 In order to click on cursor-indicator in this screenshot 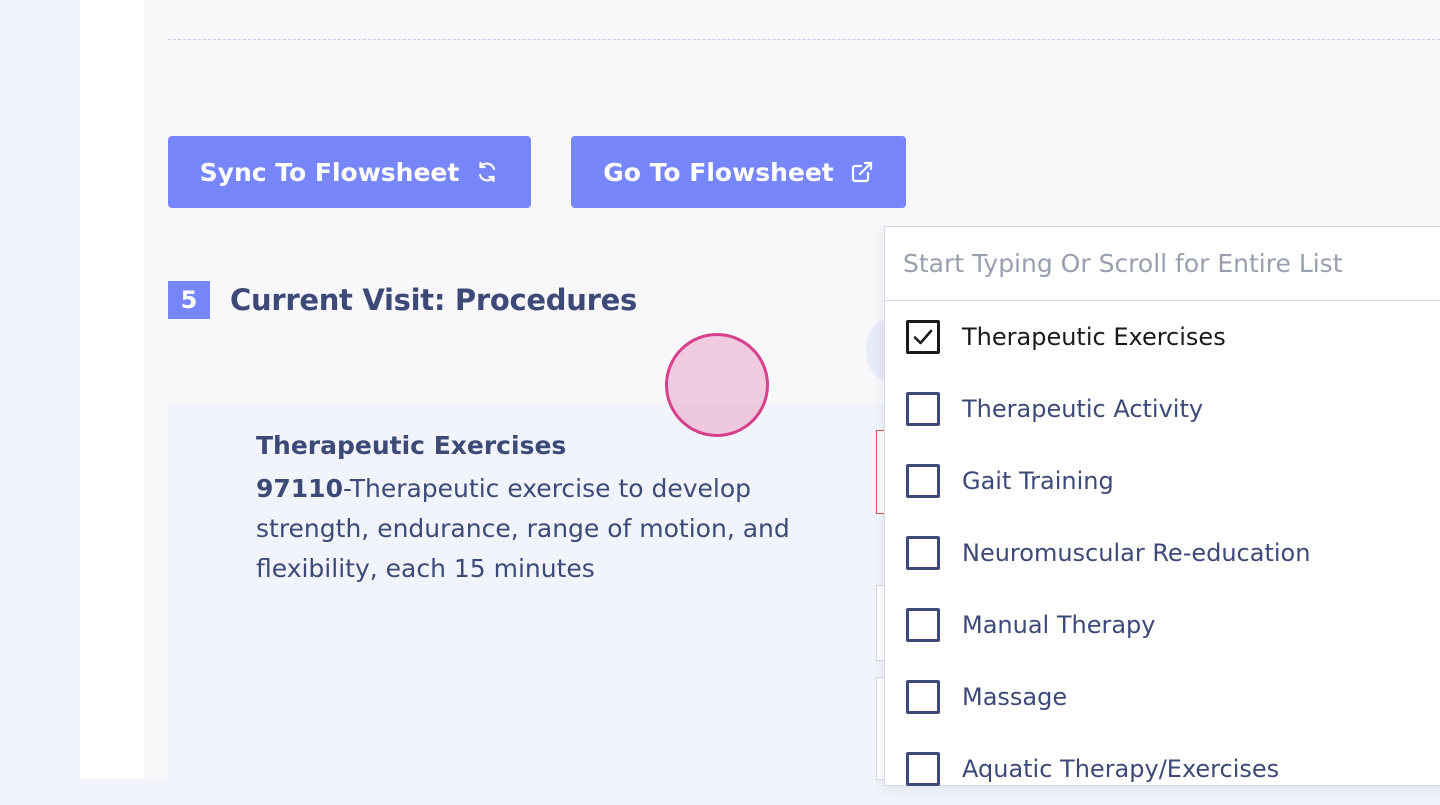, I will do `click(717, 385)`.